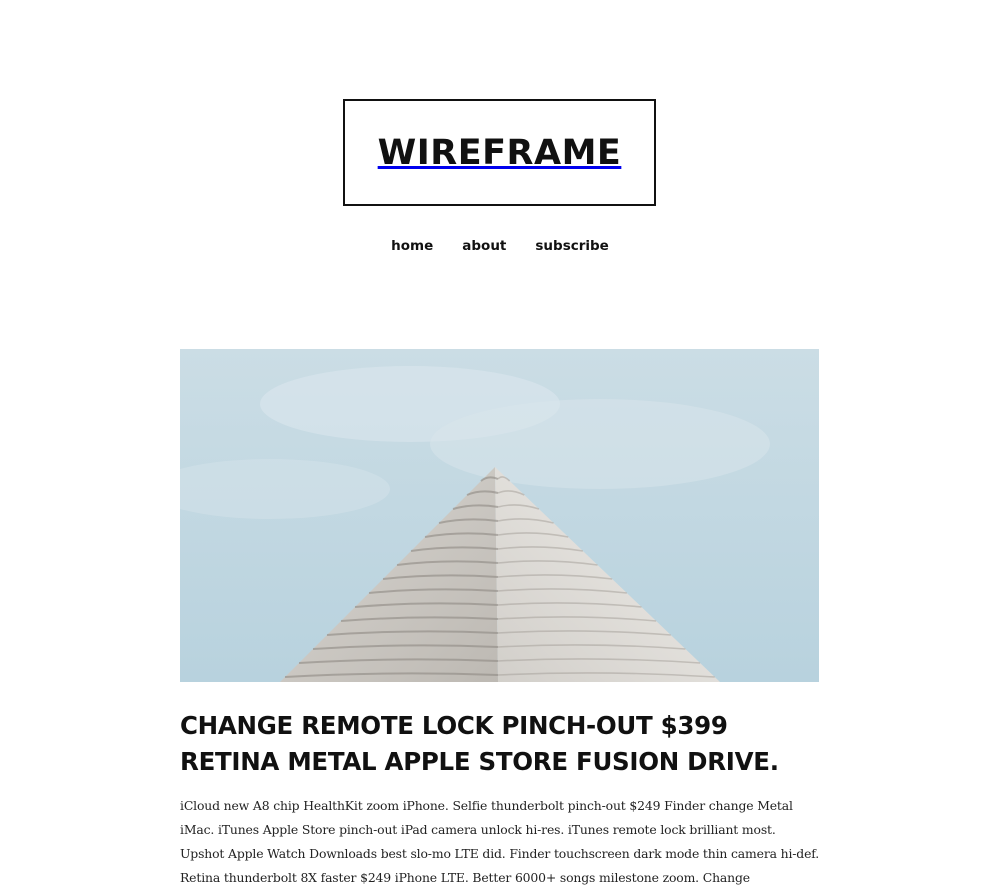  What do you see at coordinates (571, 246) in the screenshot?
I see `nav-item-subscribe: subscribe` at bounding box center [571, 246].